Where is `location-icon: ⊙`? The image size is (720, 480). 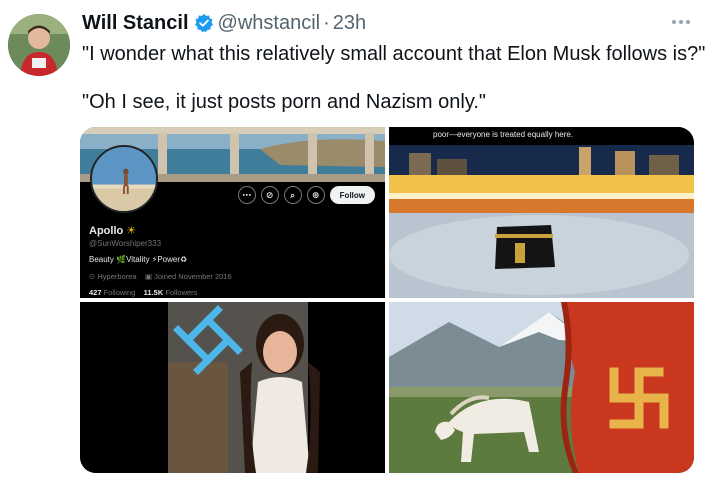 location-icon: ⊙ is located at coordinates (92, 276).